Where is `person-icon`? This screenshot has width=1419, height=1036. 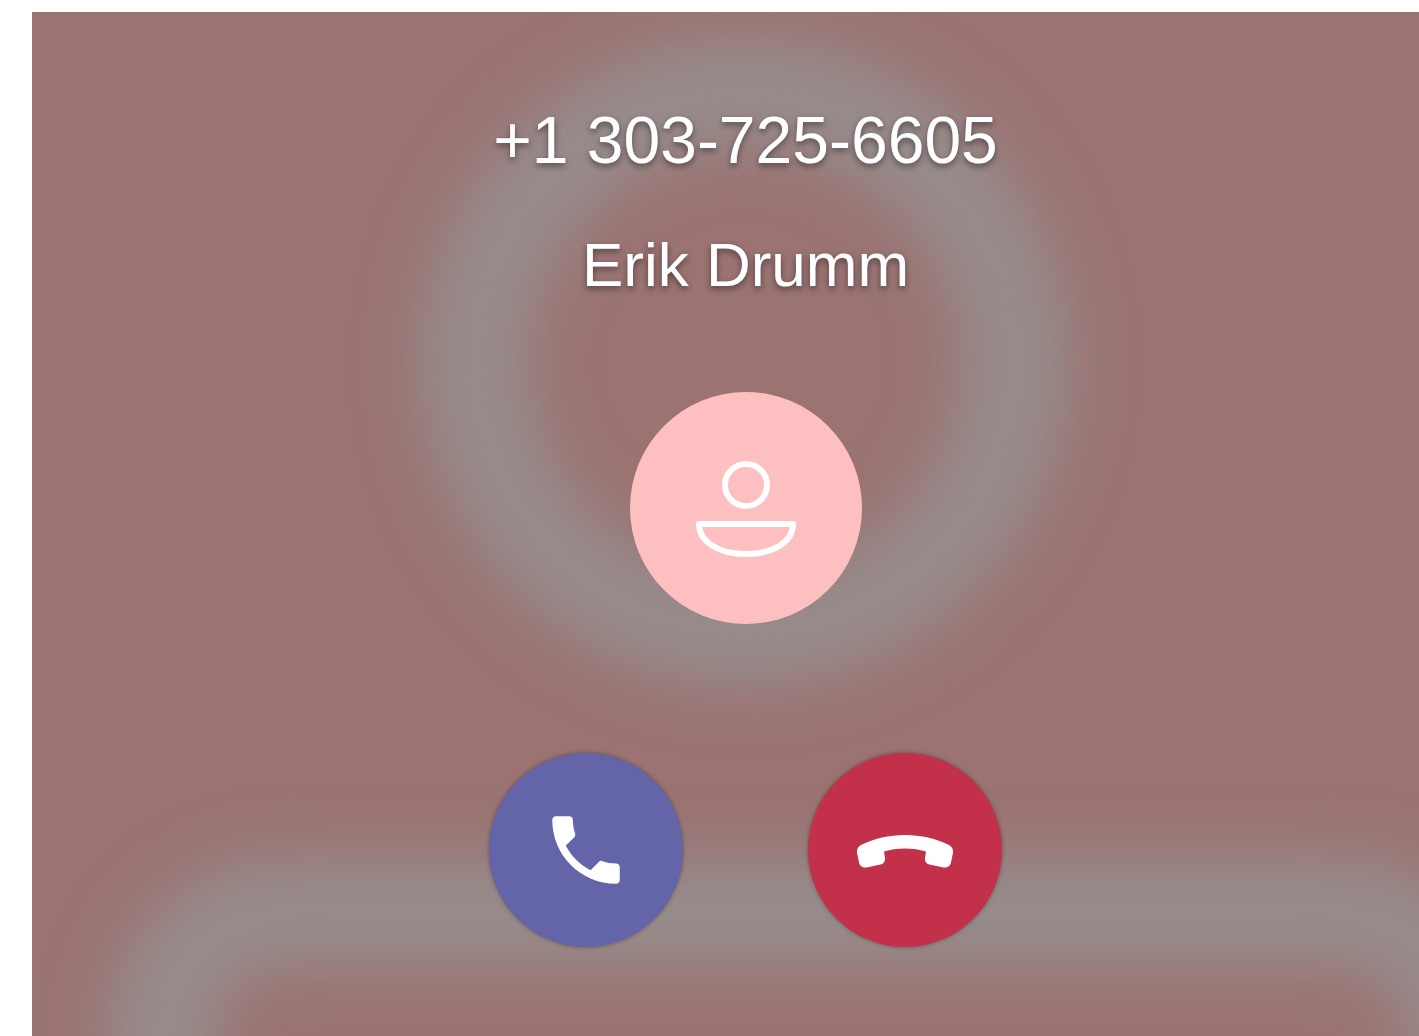 person-icon is located at coordinates (745, 508).